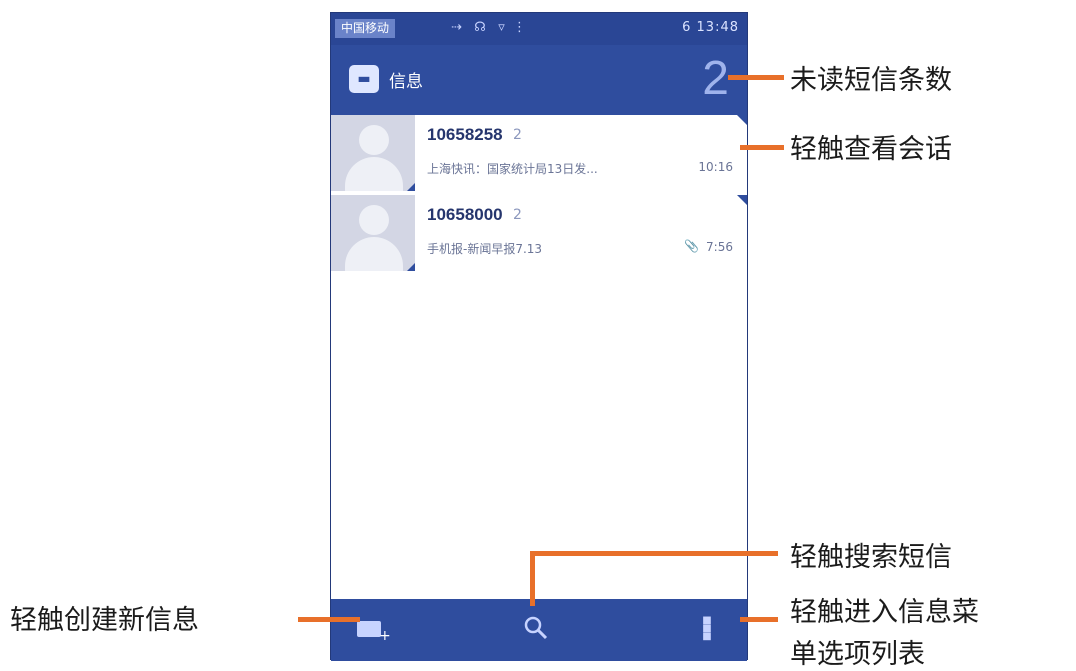 The width and height of the screenshot is (1076, 671). What do you see at coordinates (489, 27) in the screenshot?
I see `status-icons: ⇢ ☊ ▿ ⋮` at bounding box center [489, 27].